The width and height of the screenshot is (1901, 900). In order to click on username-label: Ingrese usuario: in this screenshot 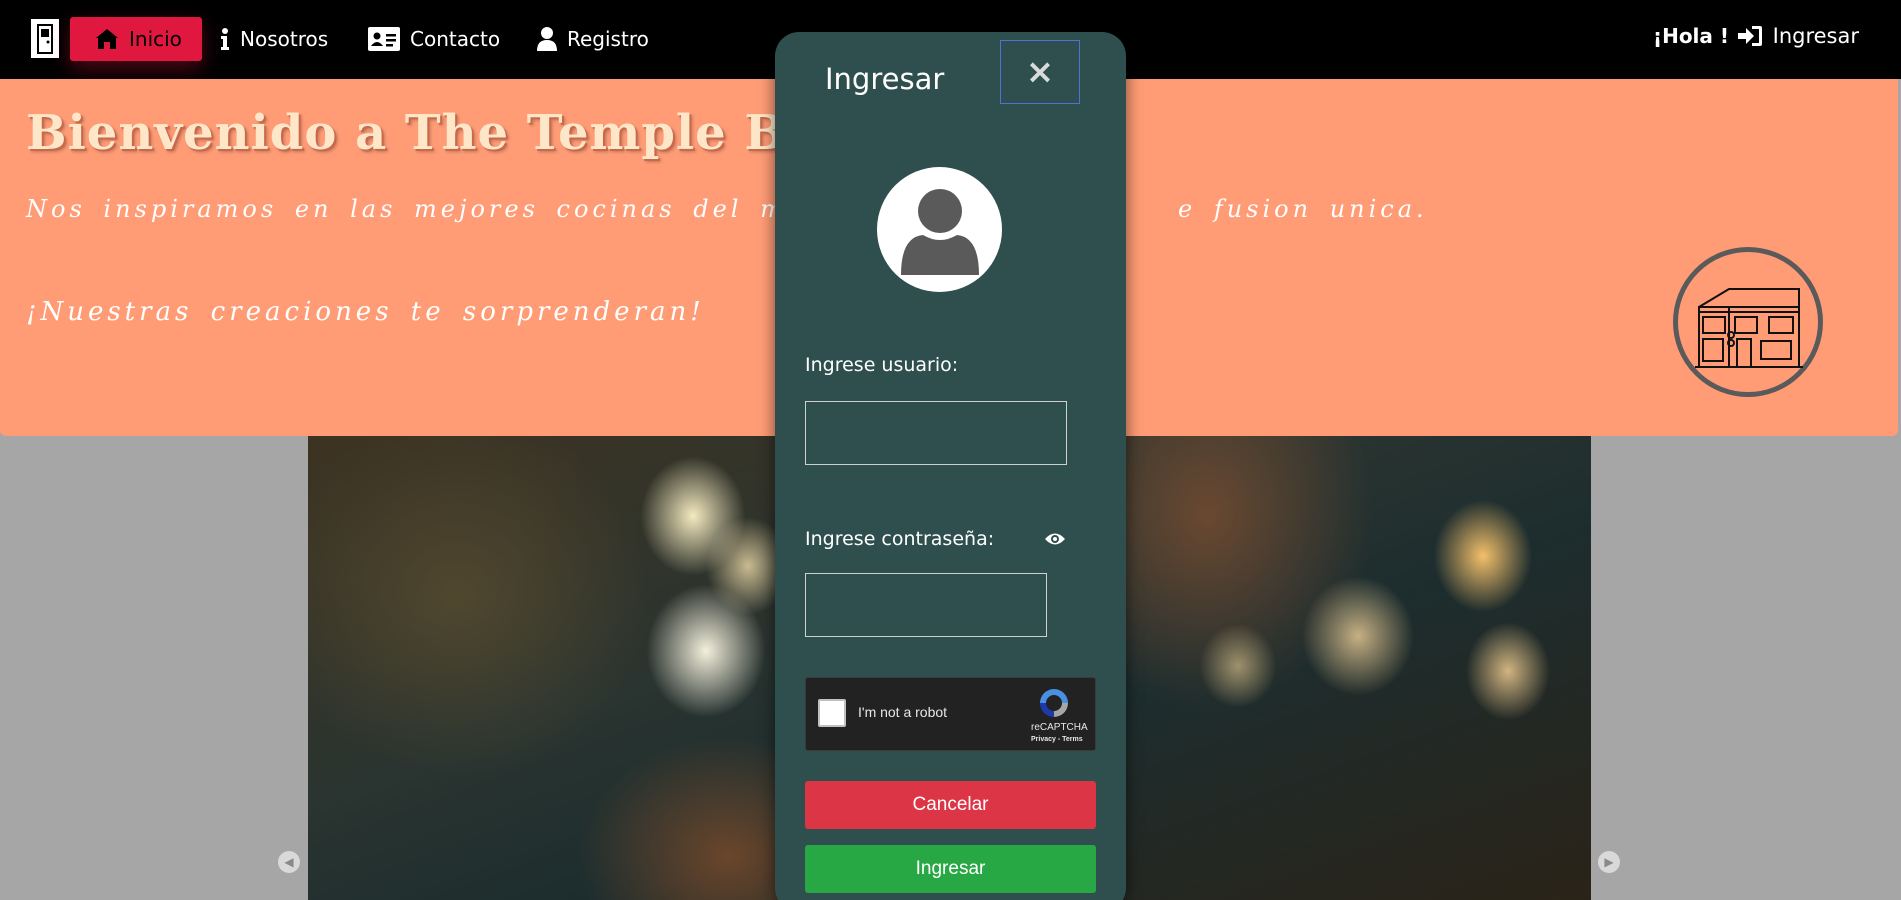, I will do `click(882, 365)`.